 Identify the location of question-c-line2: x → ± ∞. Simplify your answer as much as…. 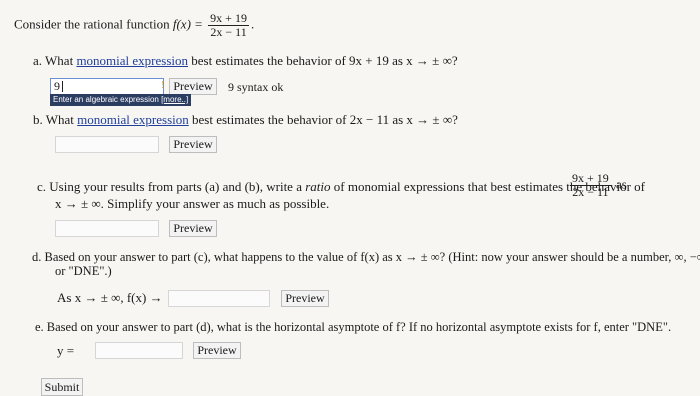
(192, 203).